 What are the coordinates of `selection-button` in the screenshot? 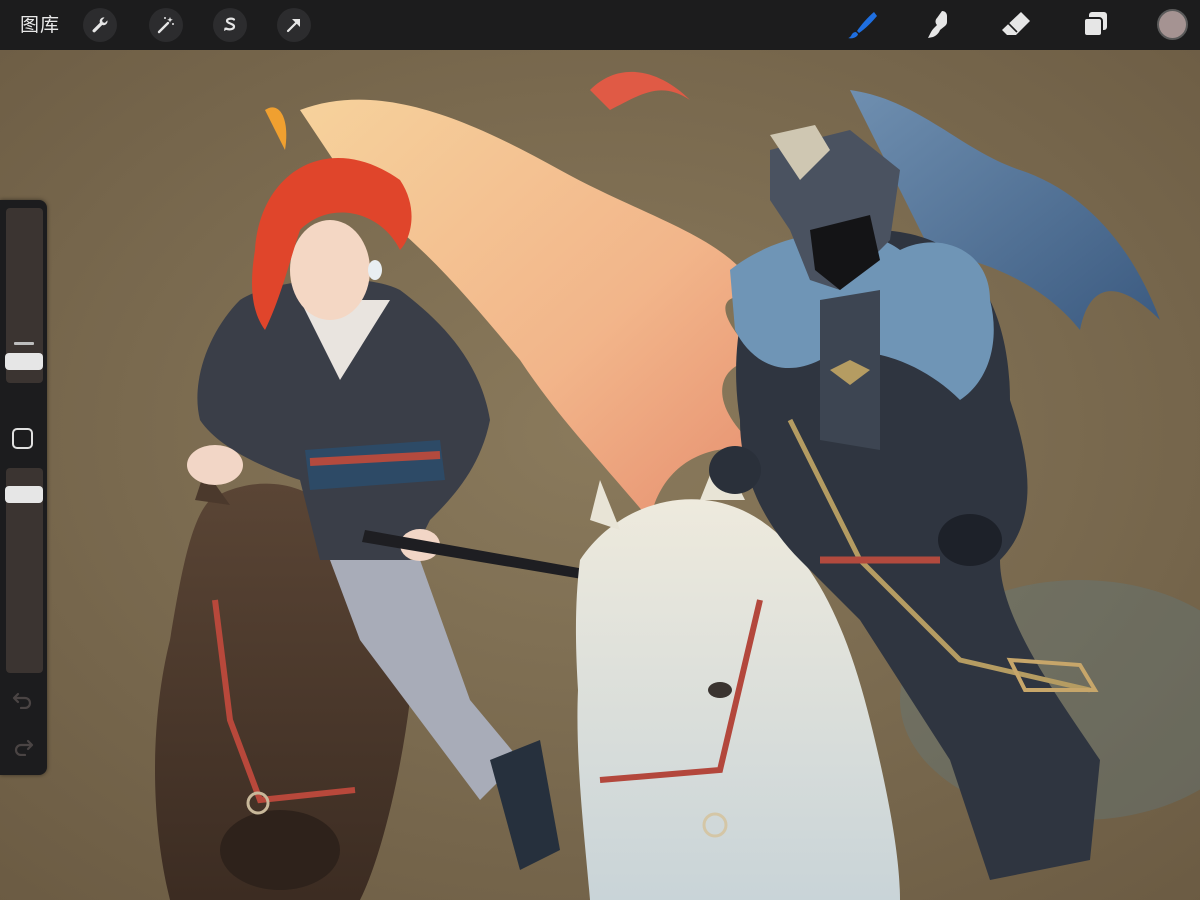 It's located at (230, 25).